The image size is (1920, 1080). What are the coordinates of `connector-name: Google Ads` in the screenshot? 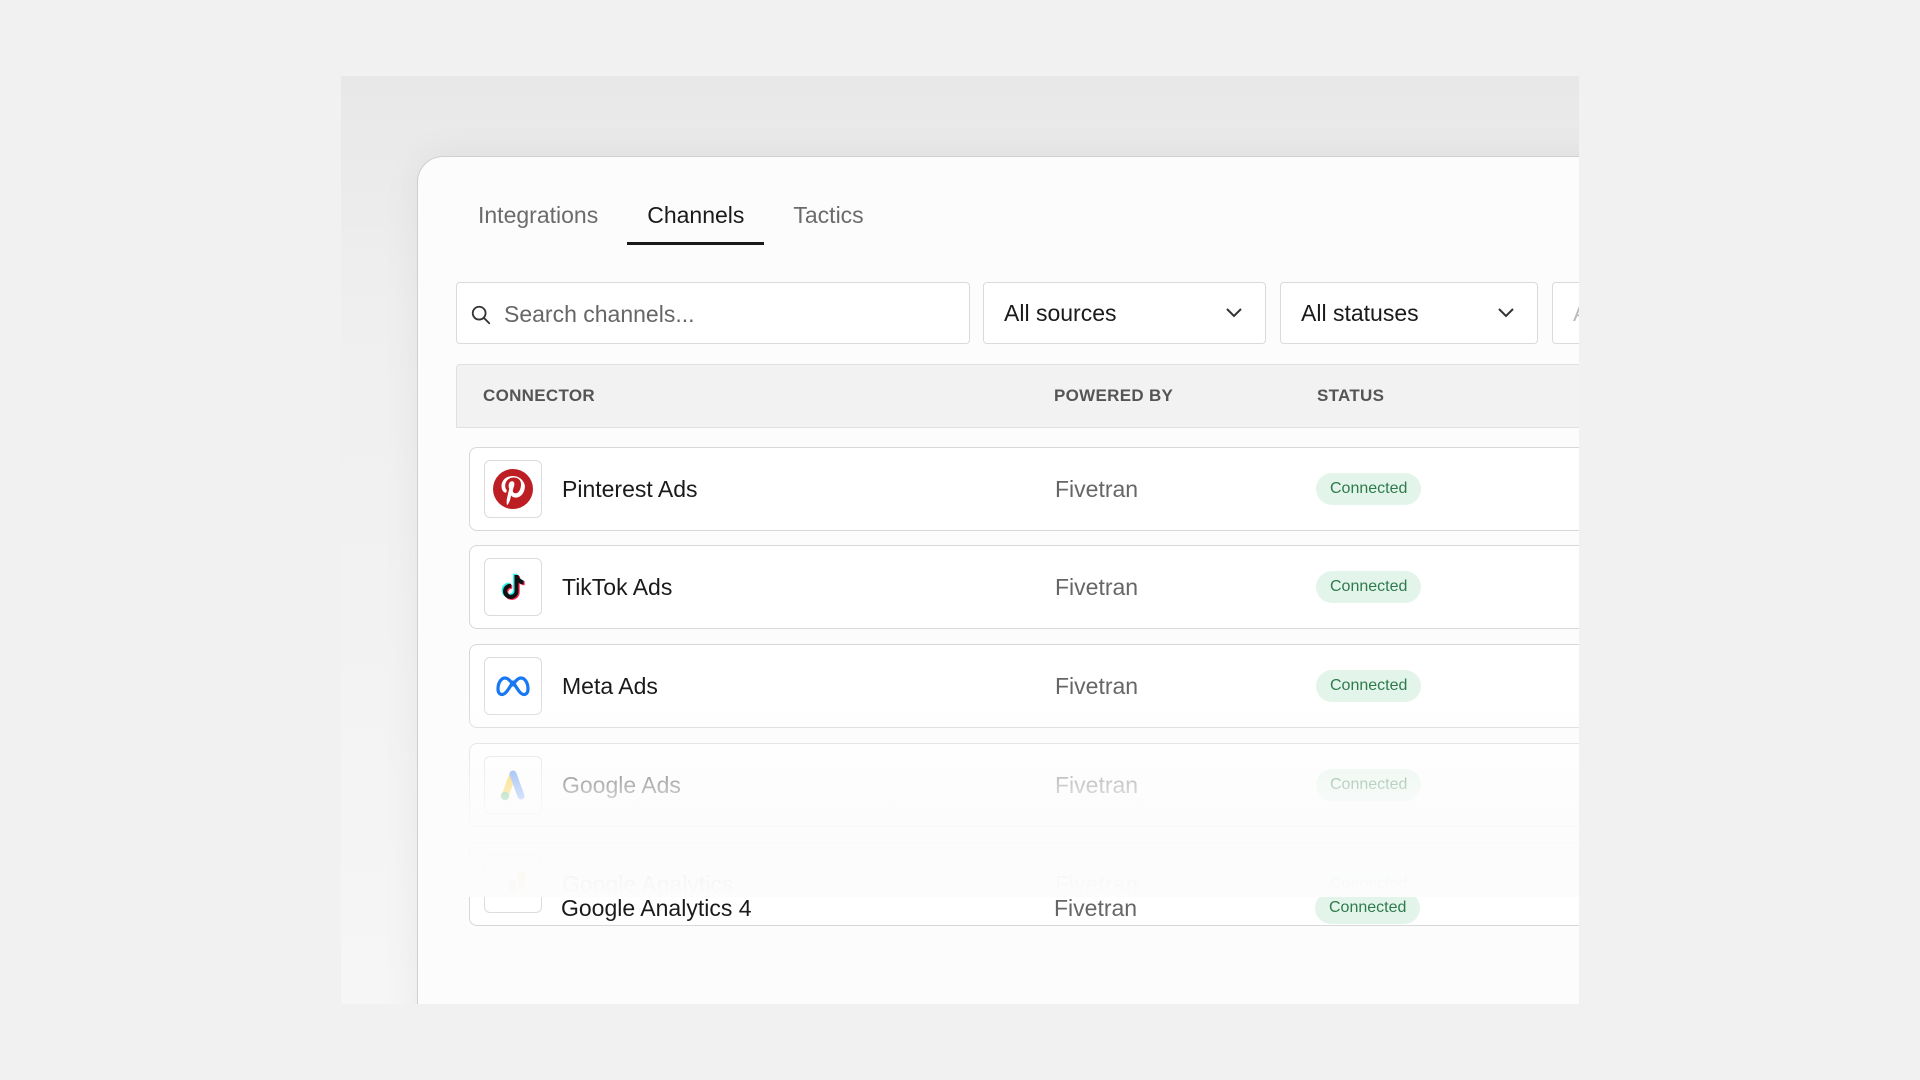 It's located at (621, 785).